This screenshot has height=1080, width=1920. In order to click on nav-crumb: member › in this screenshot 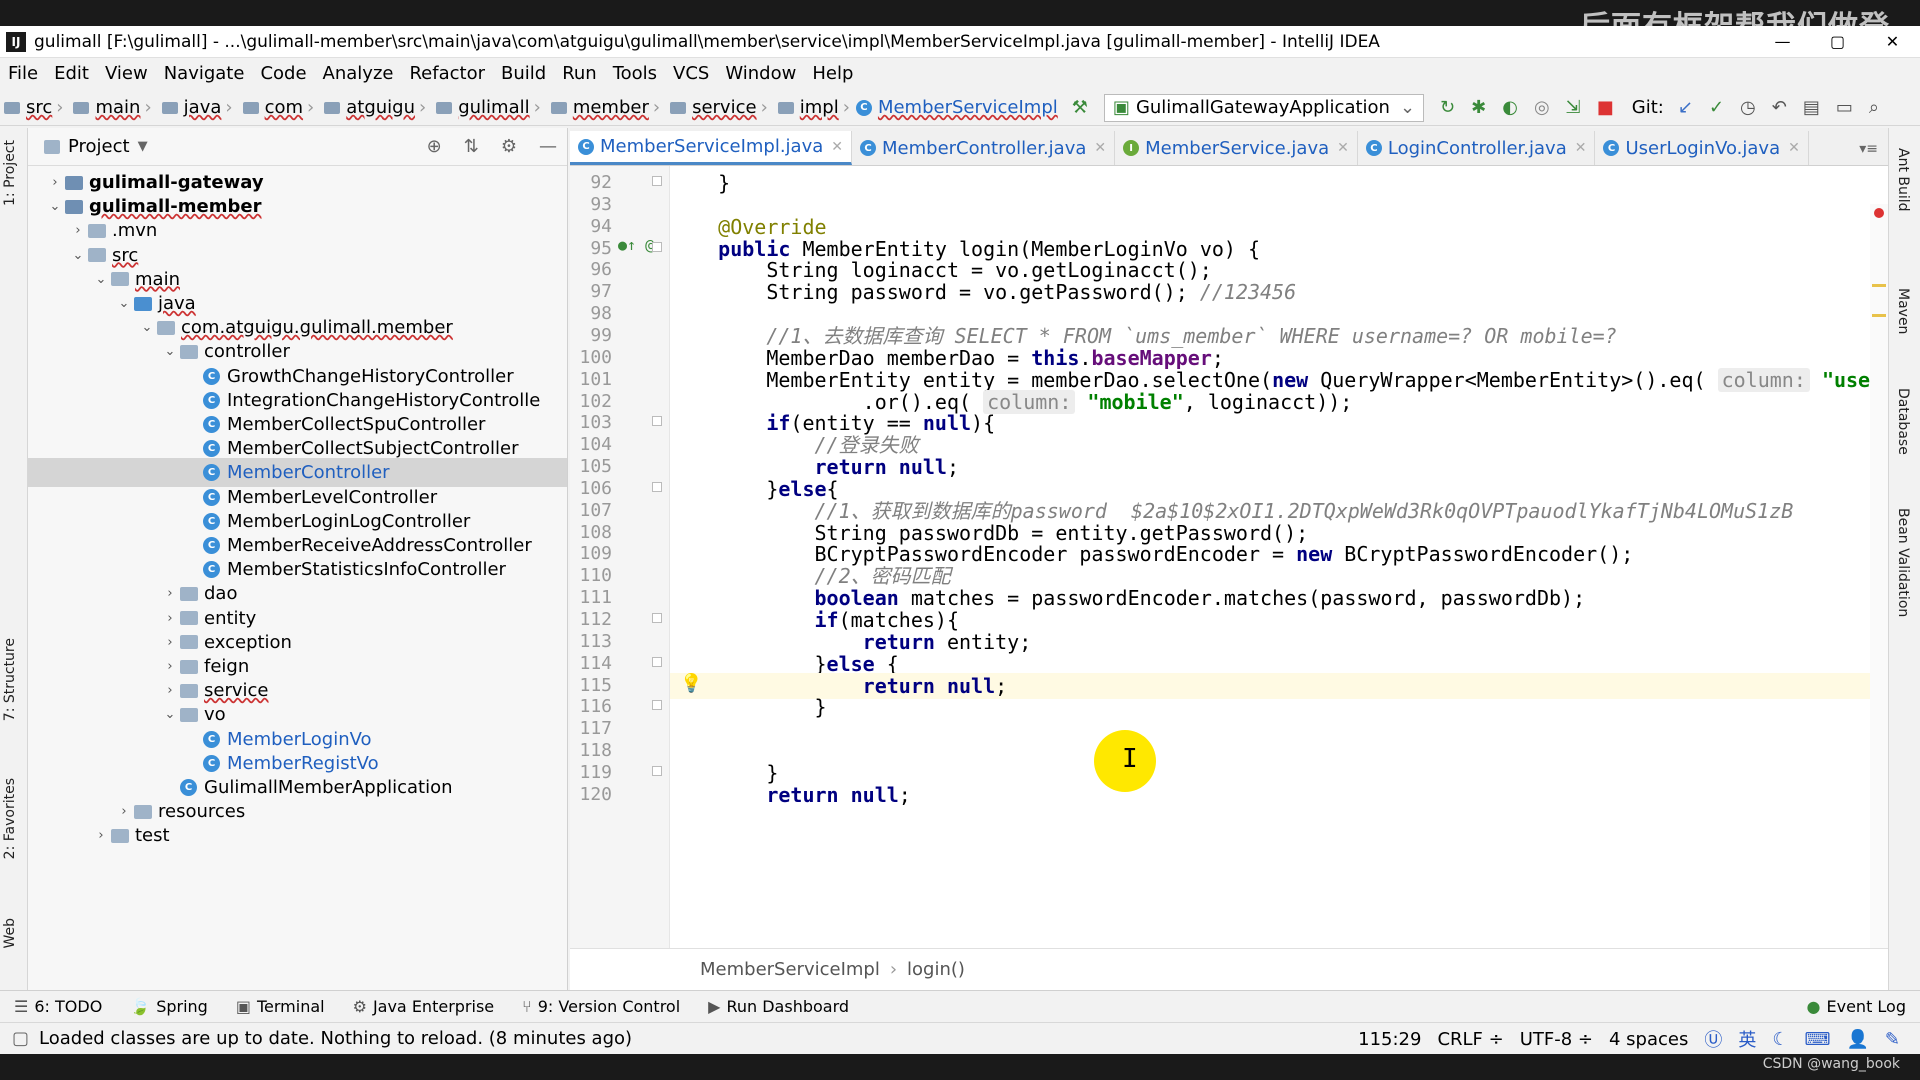, I will do `click(603, 107)`.